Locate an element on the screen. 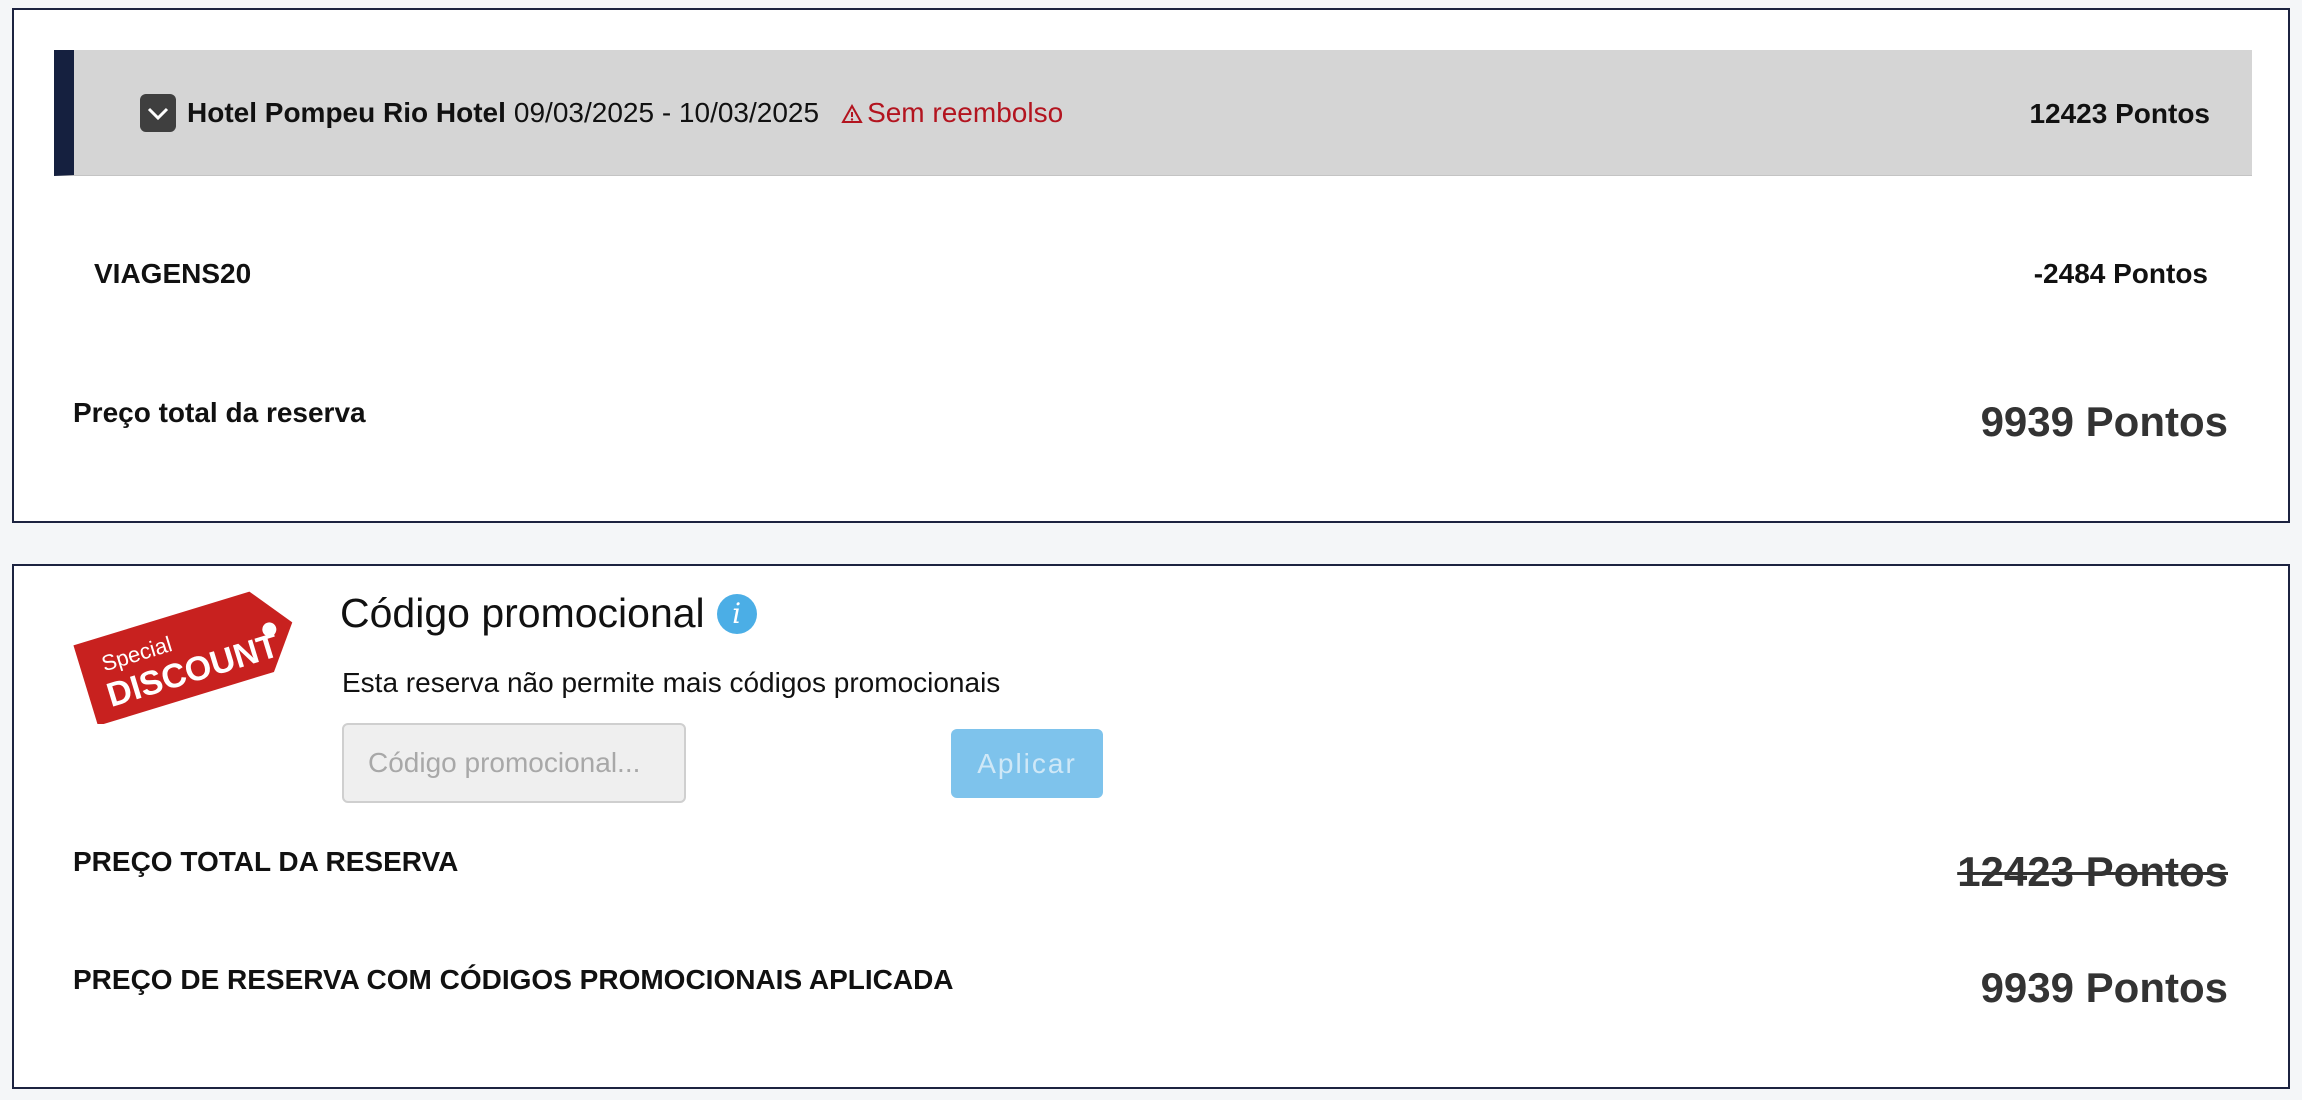  warning-triangle-icon is located at coordinates (852, 113).